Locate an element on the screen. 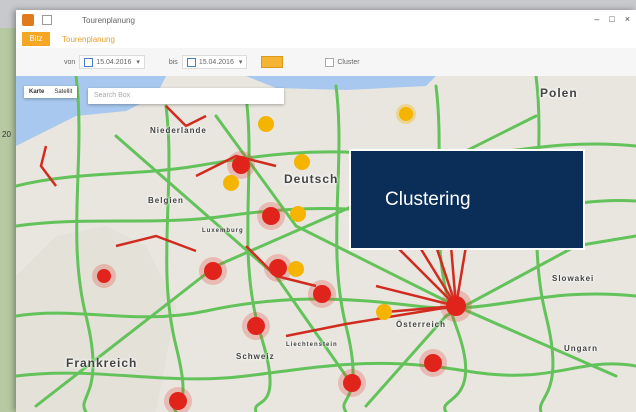  to-date-value: 15.04.2016 is located at coordinates (216, 62).